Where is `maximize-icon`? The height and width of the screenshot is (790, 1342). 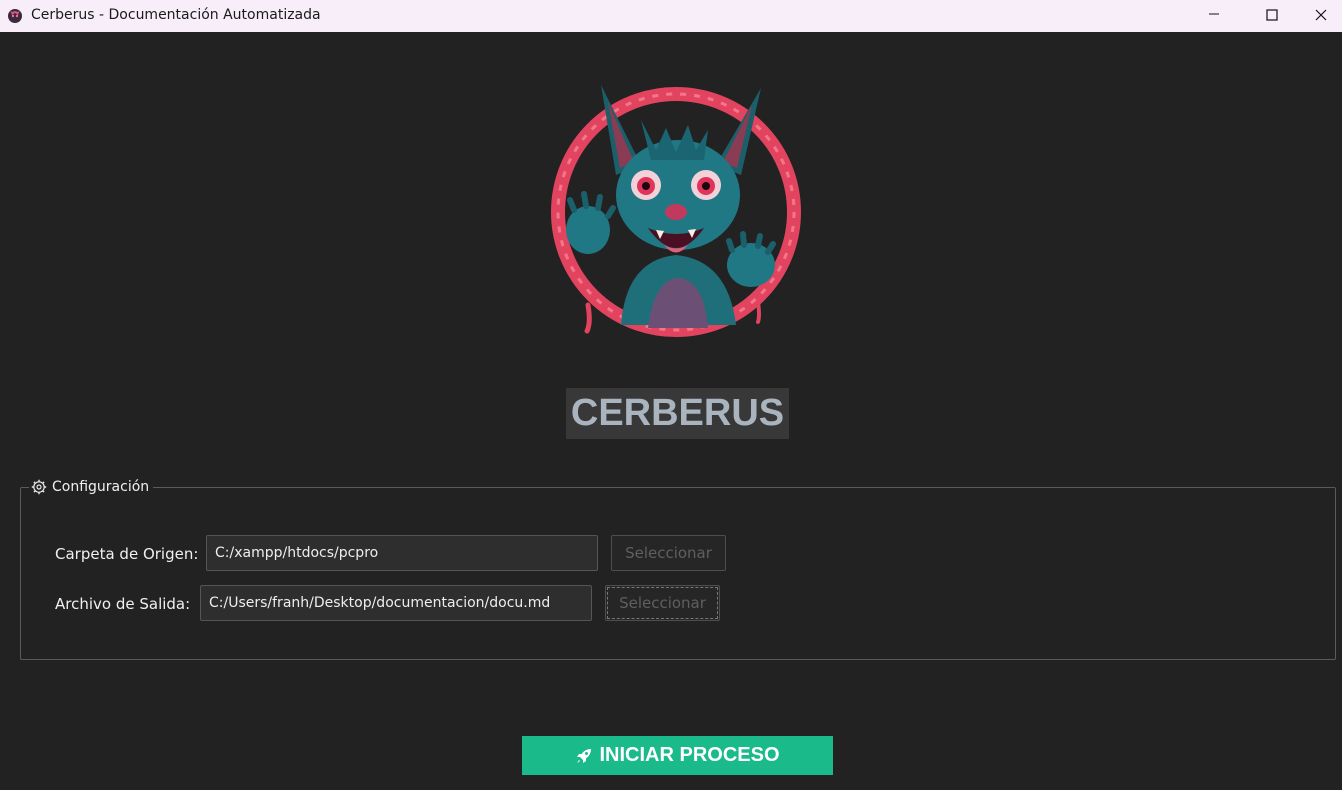
maximize-icon is located at coordinates (1272, 15).